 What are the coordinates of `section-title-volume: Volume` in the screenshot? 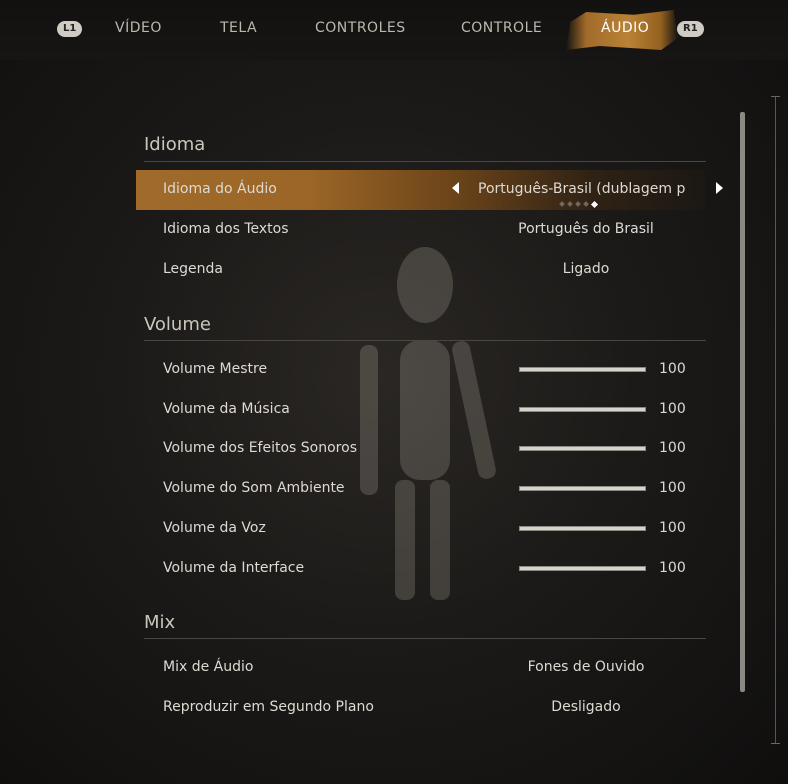 It's located at (177, 324).